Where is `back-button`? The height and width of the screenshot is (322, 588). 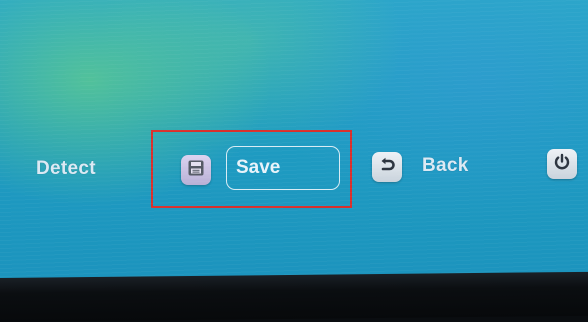
back-button is located at coordinates (387, 167).